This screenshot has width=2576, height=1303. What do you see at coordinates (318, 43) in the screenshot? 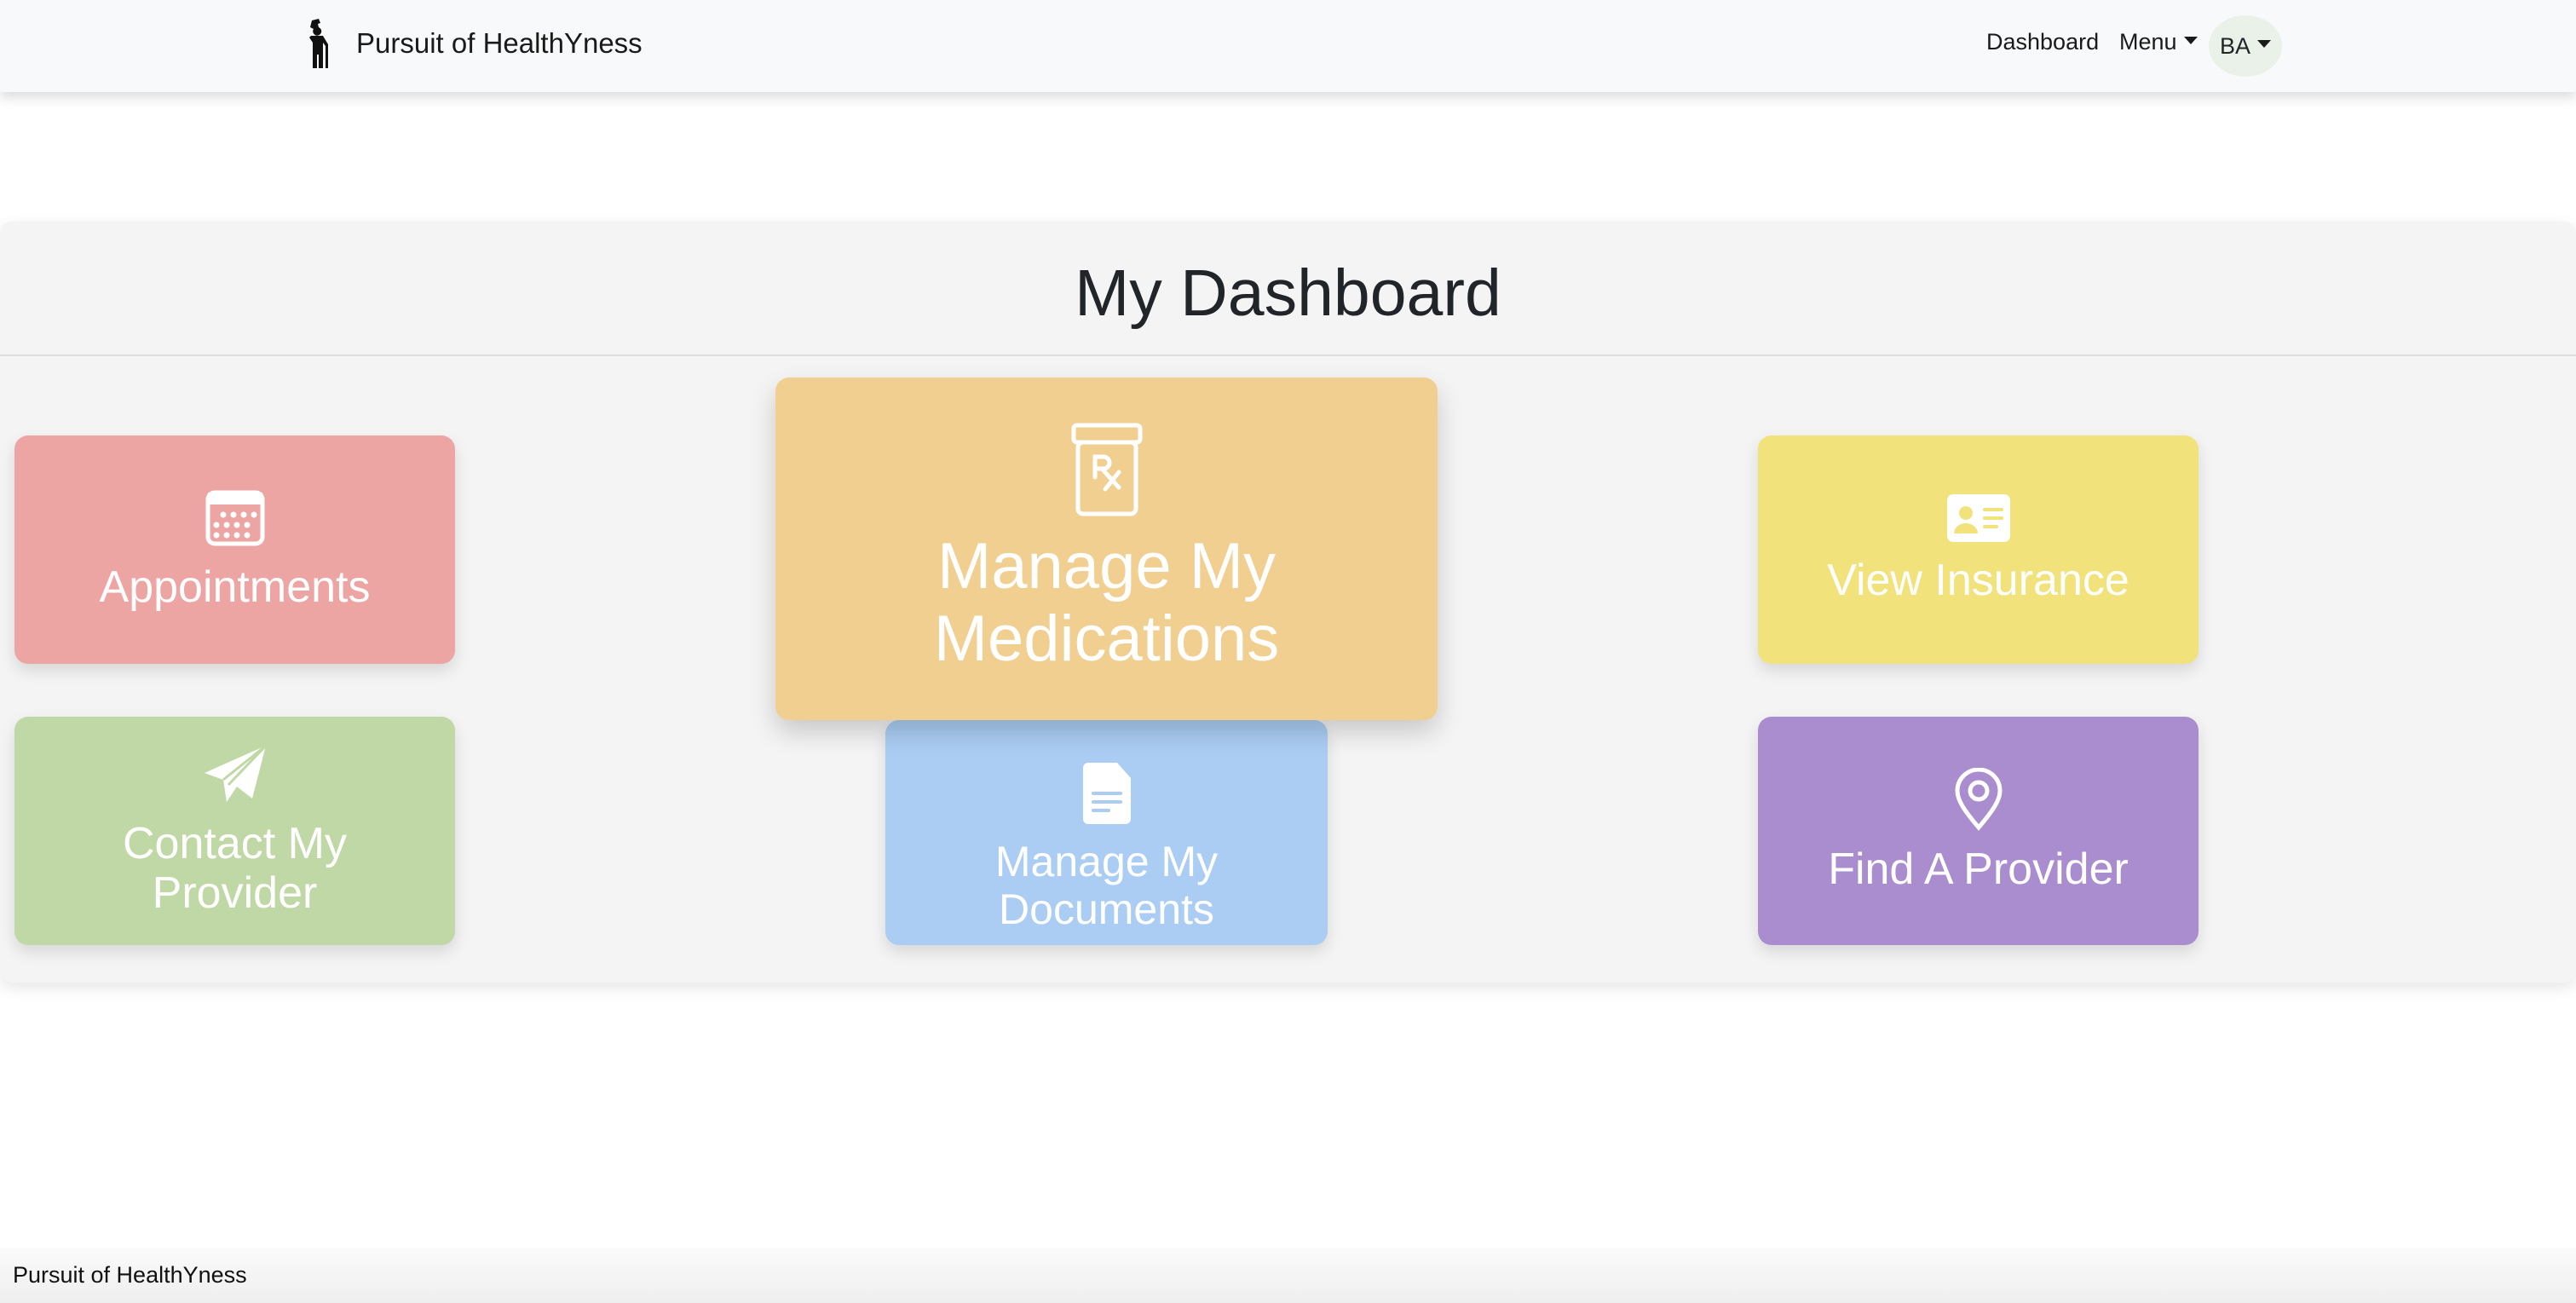
I see `elderly-person-logo-icon` at bounding box center [318, 43].